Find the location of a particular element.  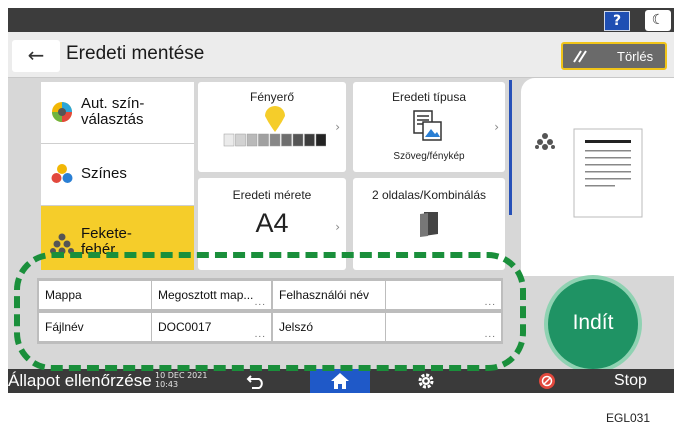

preview-panel is located at coordinates (597, 177).